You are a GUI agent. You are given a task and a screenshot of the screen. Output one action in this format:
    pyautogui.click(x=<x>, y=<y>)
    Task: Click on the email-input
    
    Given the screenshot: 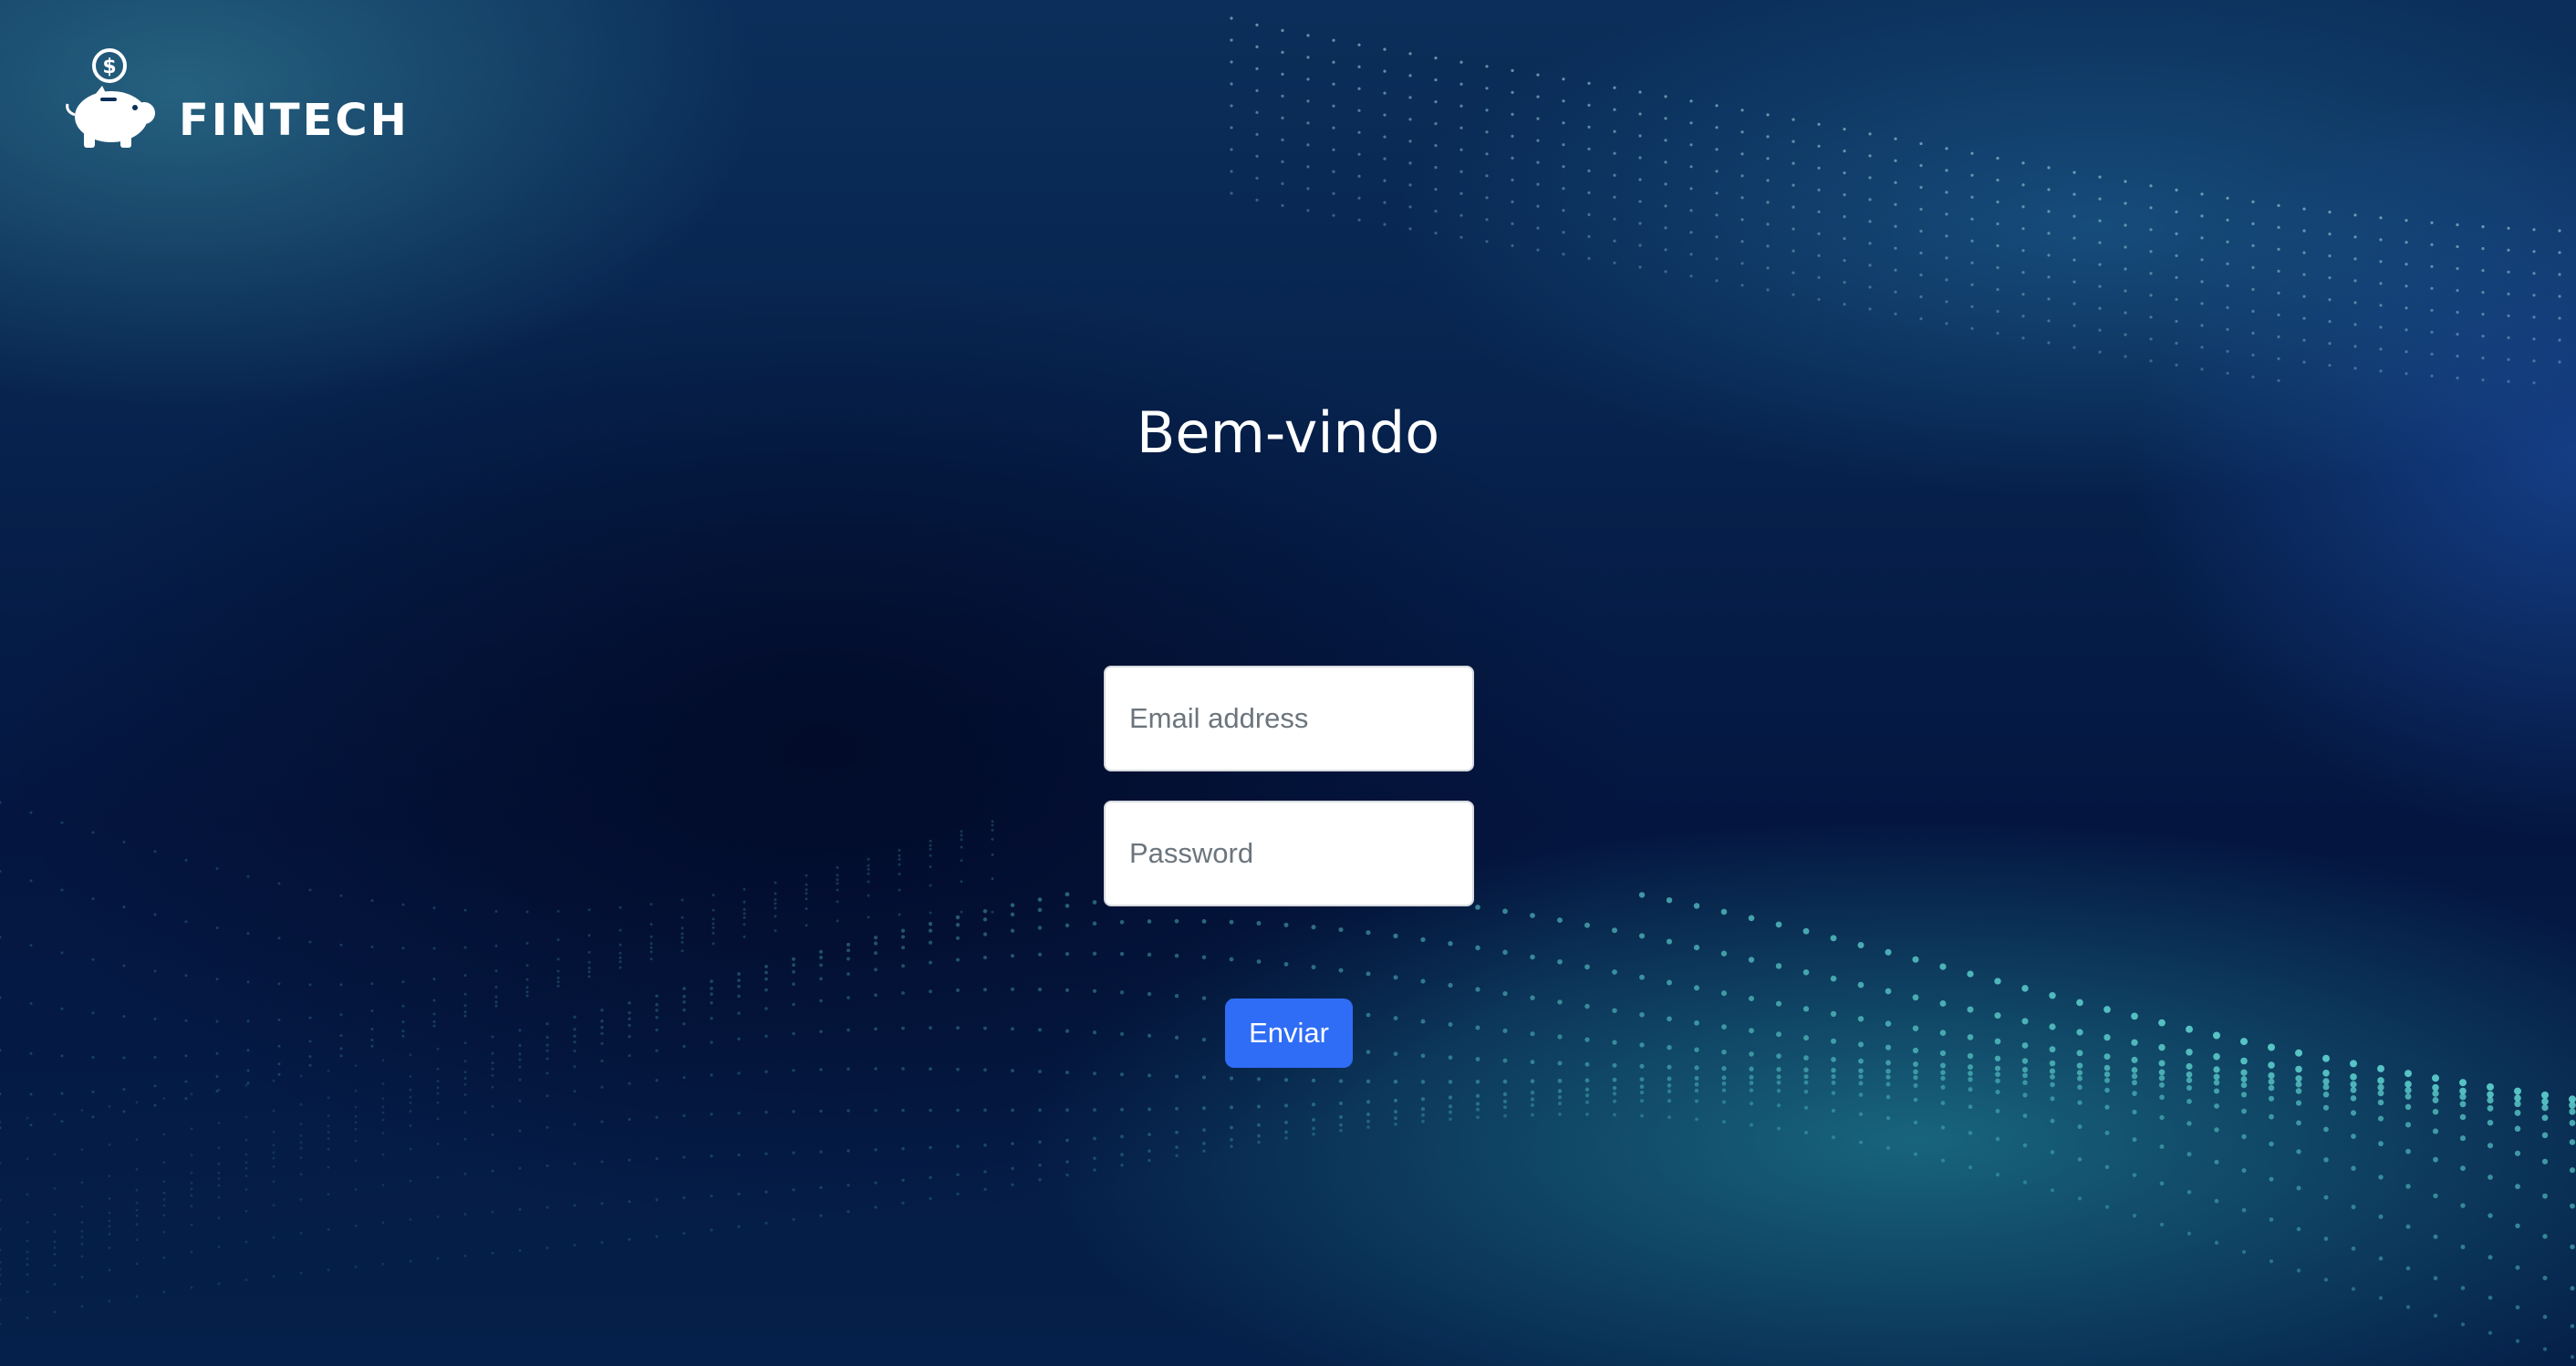 What is the action you would take?
    pyautogui.click(x=1289, y=719)
    